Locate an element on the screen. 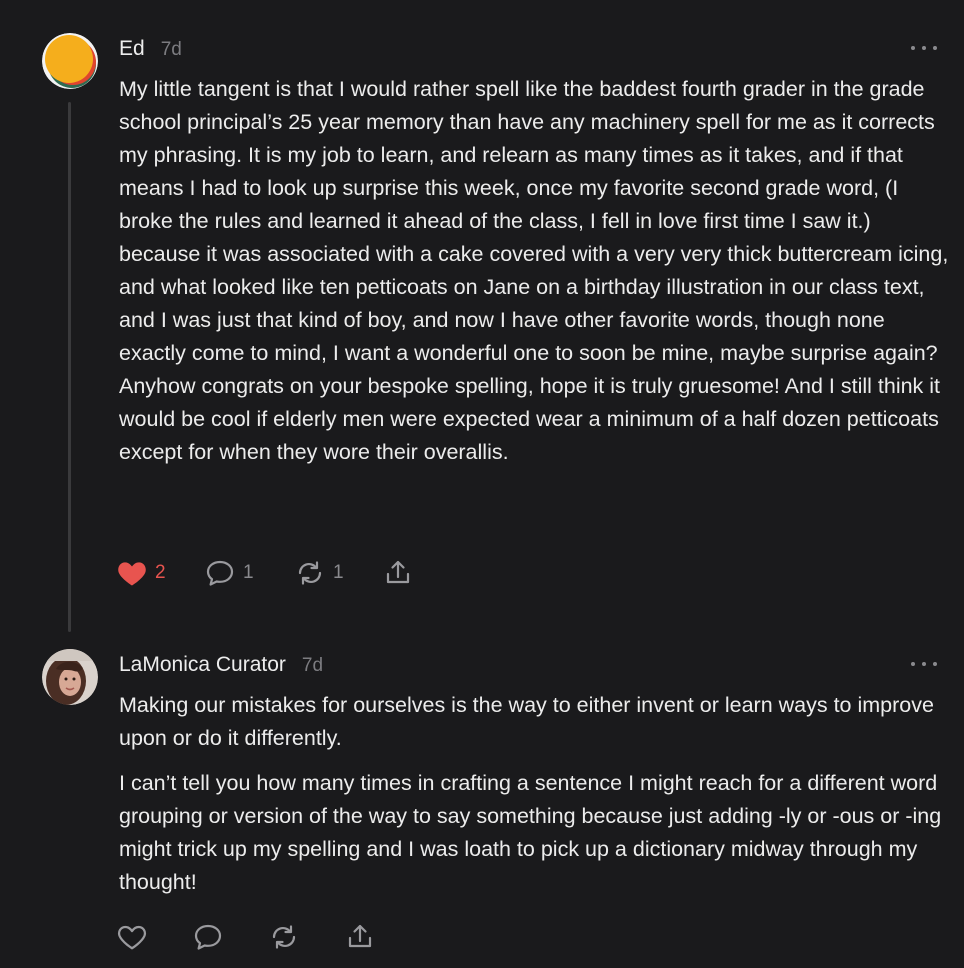 The width and height of the screenshot is (964, 968). restack-button is located at coordinates (284, 937).